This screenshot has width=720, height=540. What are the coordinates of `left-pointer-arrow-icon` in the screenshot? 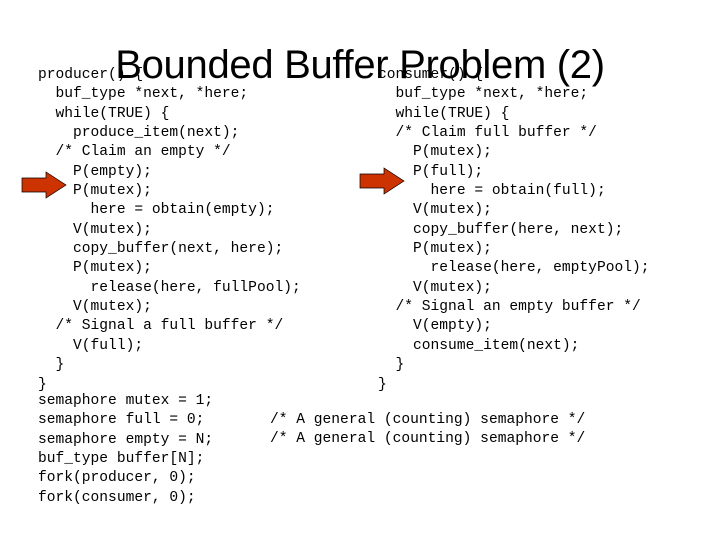 It's located at (44, 185).